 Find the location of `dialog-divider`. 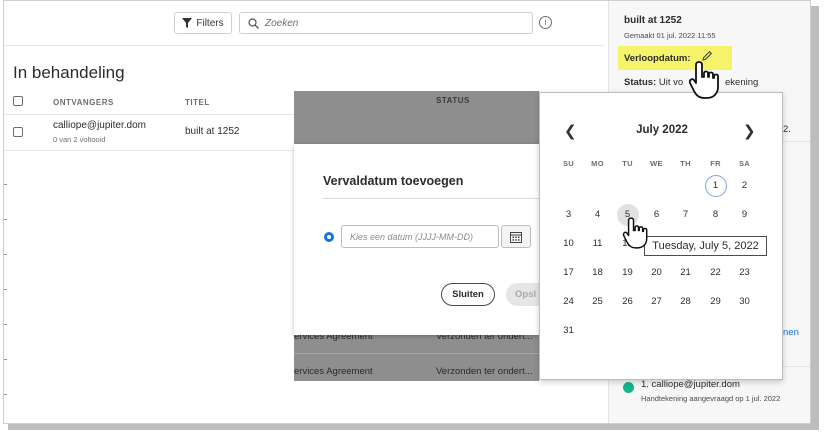

dialog-divider is located at coordinates (431, 198).